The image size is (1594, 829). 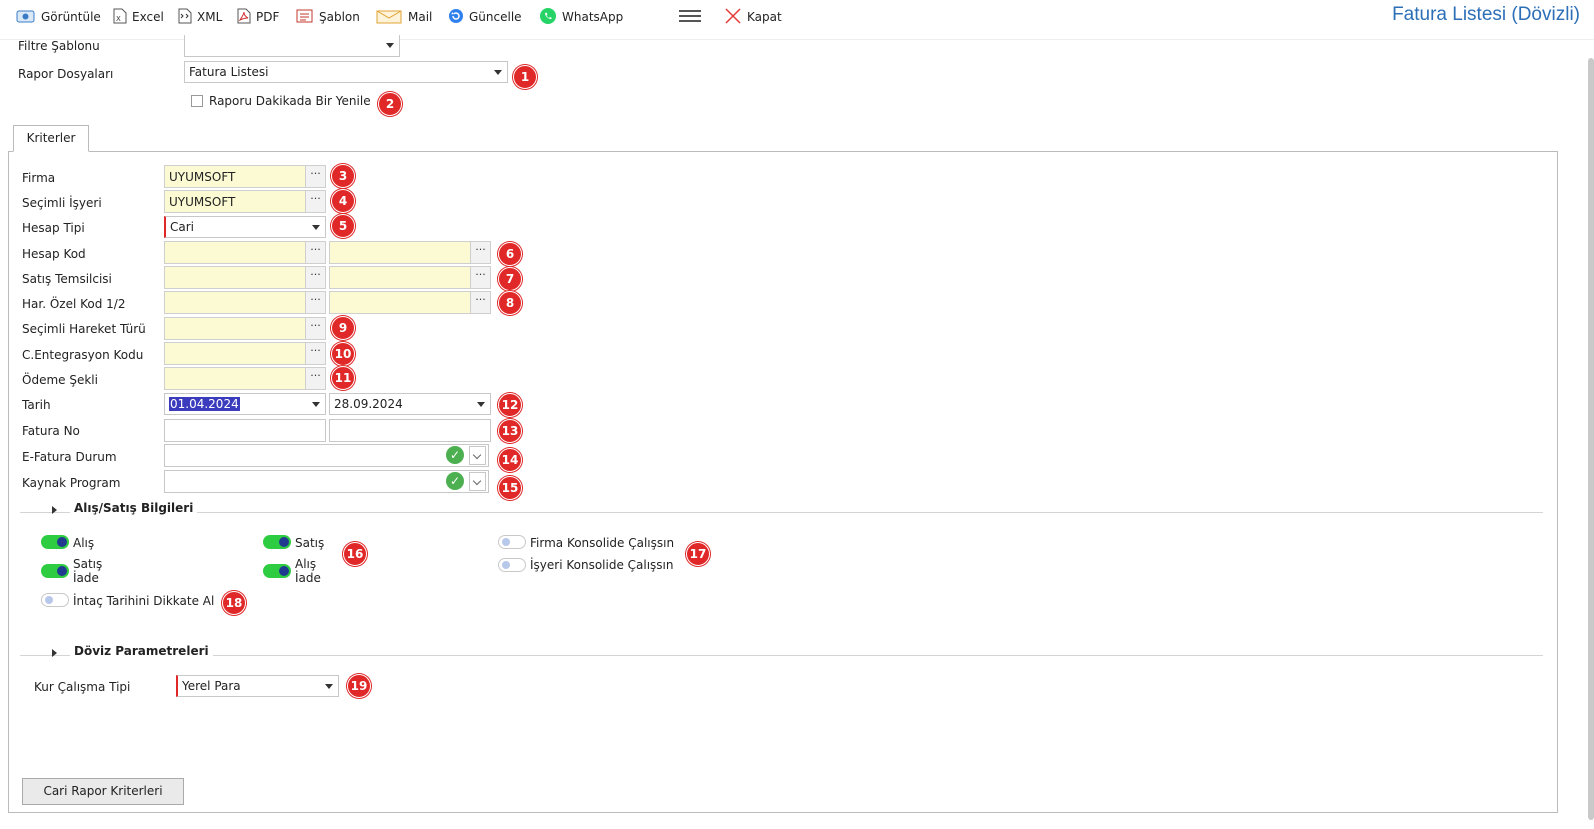 What do you see at coordinates (326, 481) in the screenshot?
I see `kaynak-multiselect: ✓` at bounding box center [326, 481].